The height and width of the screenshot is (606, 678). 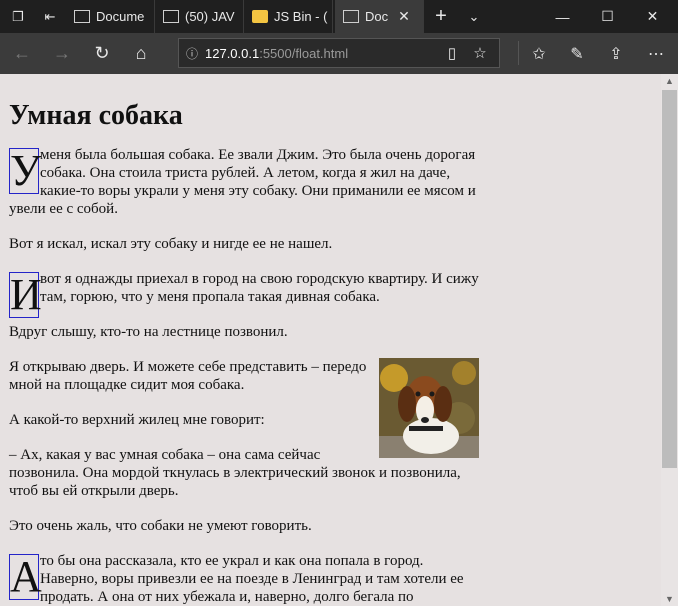 What do you see at coordinates (452, 53) in the screenshot?
I see `reading-view-icon: ▯` at bounding box center [452, 53].